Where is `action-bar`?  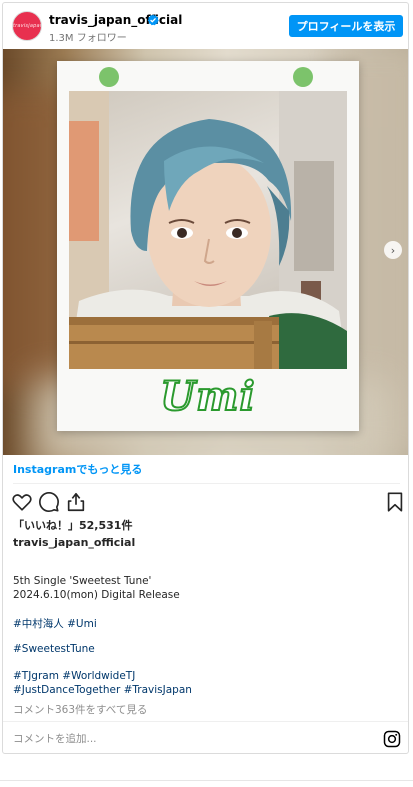 action-bar is located at coordinates (205, 502).